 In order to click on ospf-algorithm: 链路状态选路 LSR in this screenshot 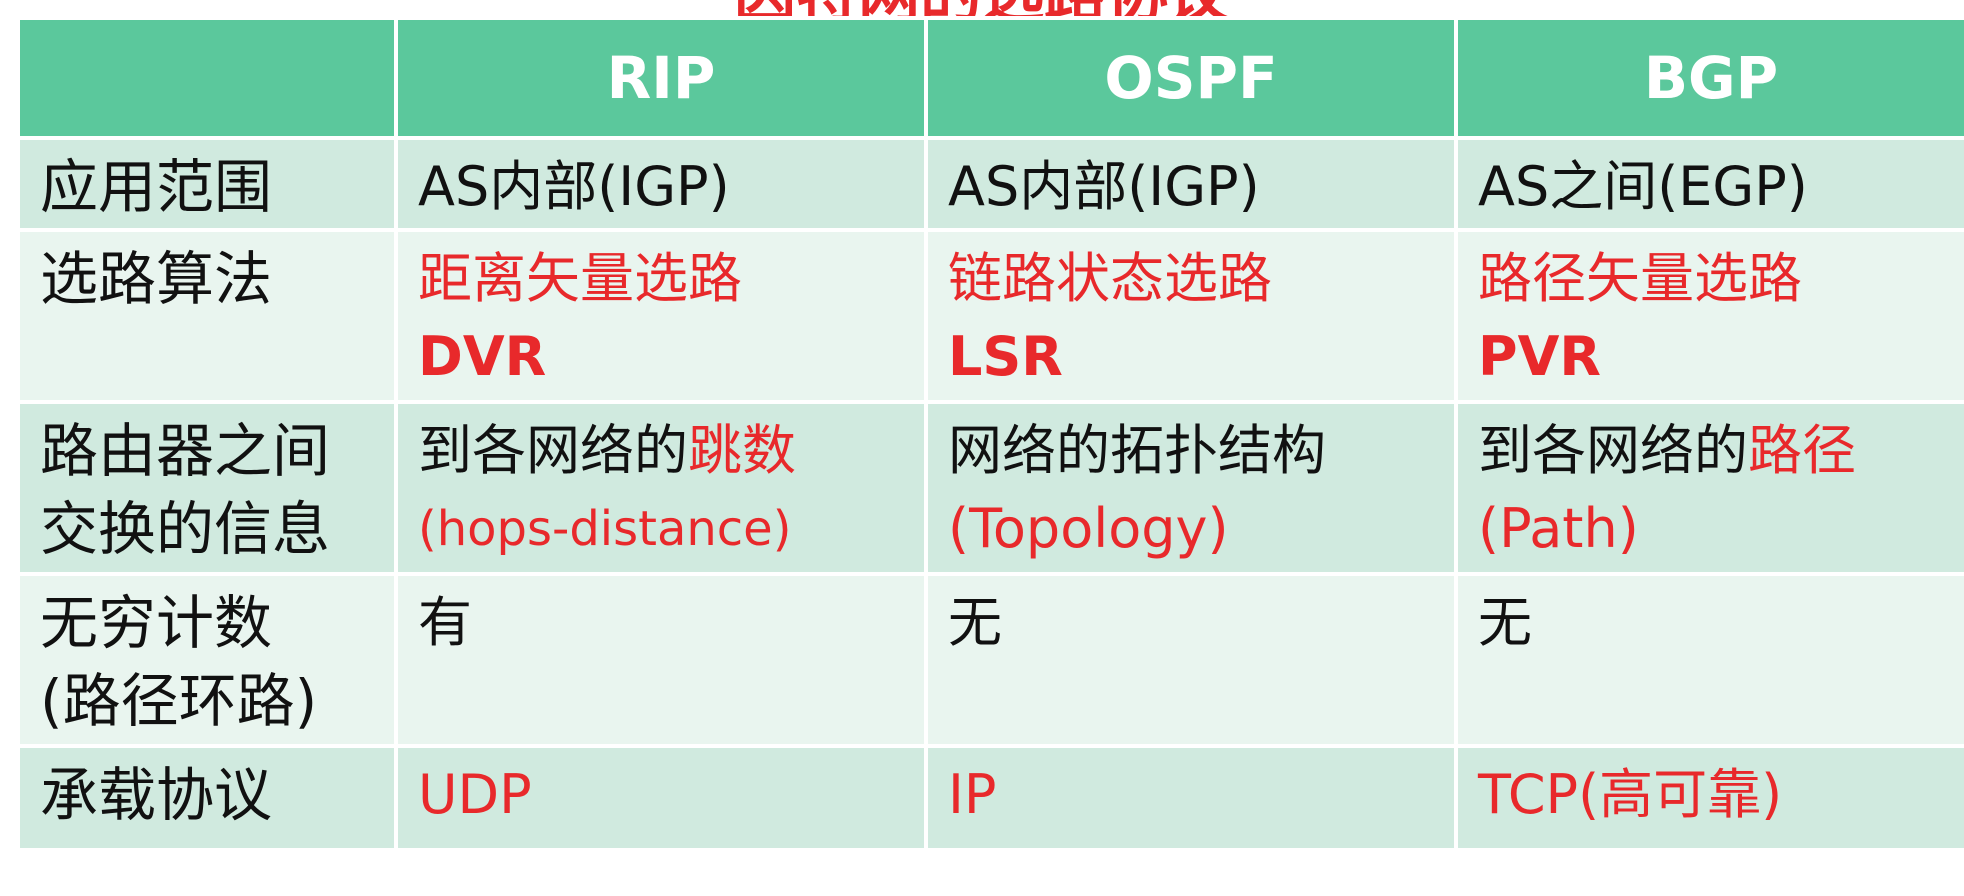, I will do `click(1191, 315)`.